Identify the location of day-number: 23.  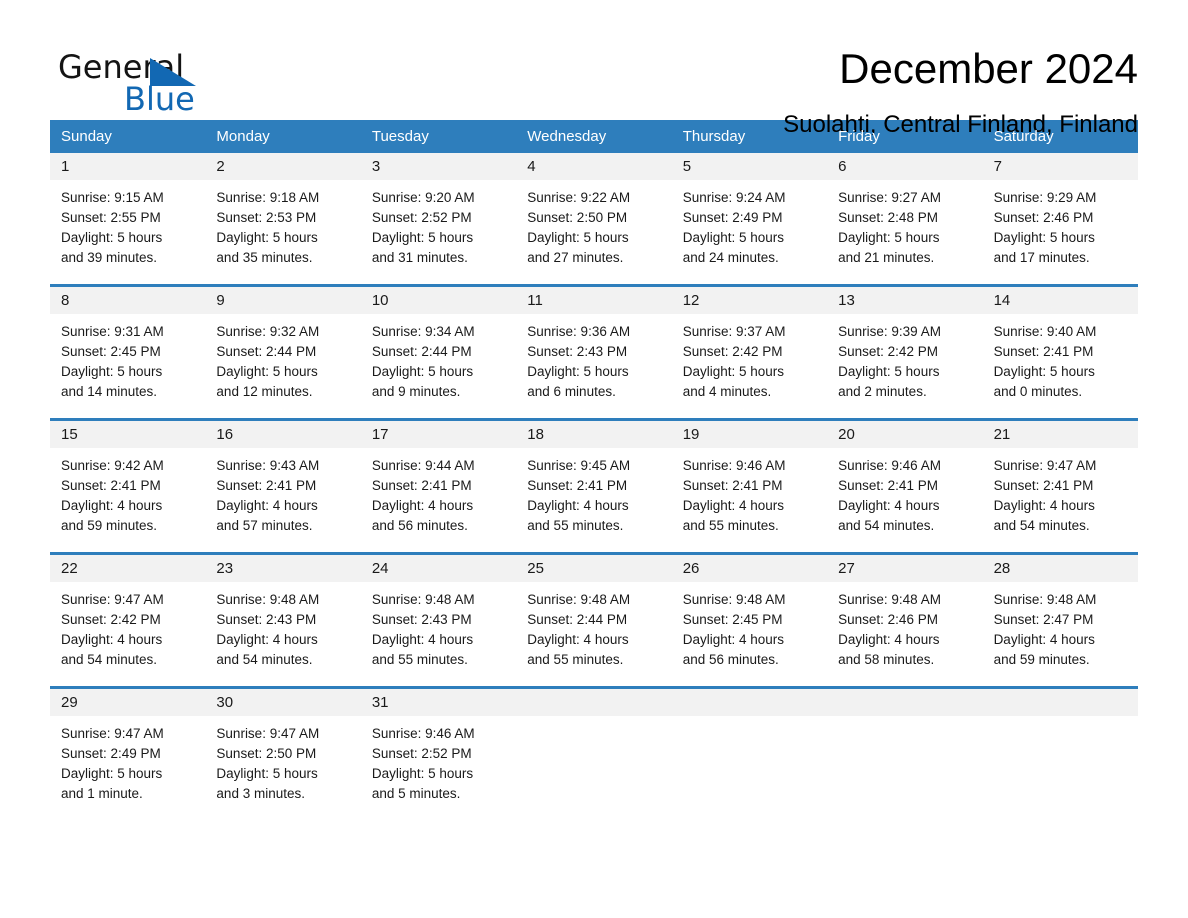
(282, 568).